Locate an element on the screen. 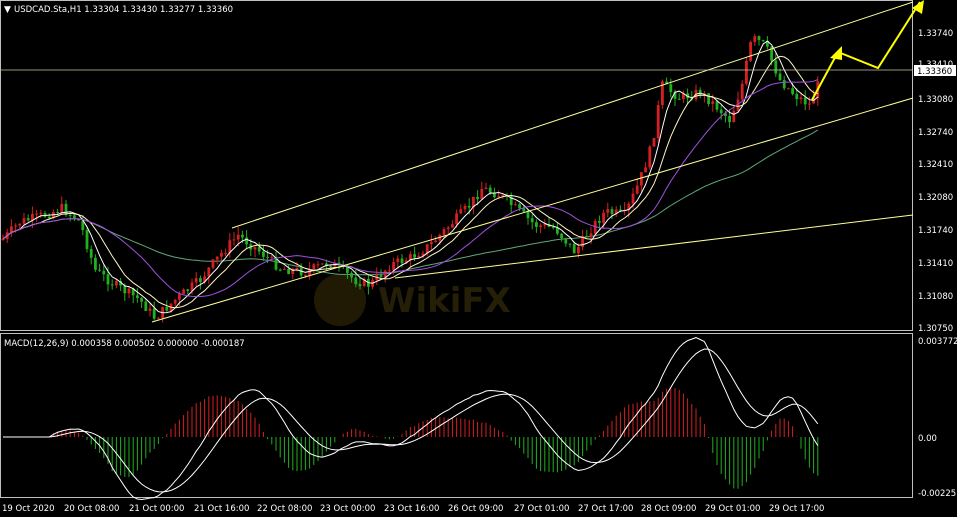 The width and height of the screenshot is (957, 517). price-label: 1.31740 is located at coordinates (935, 231).